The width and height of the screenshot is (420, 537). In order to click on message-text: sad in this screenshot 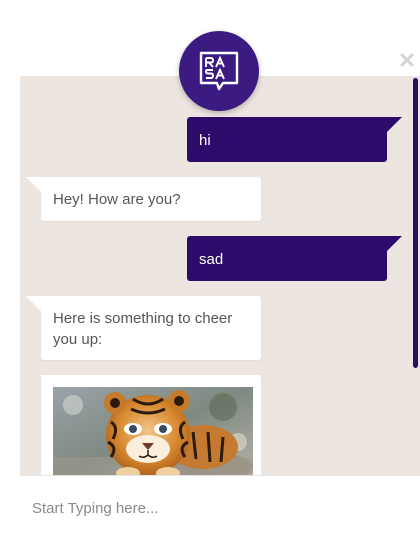, I will do `click(211, 259)`.